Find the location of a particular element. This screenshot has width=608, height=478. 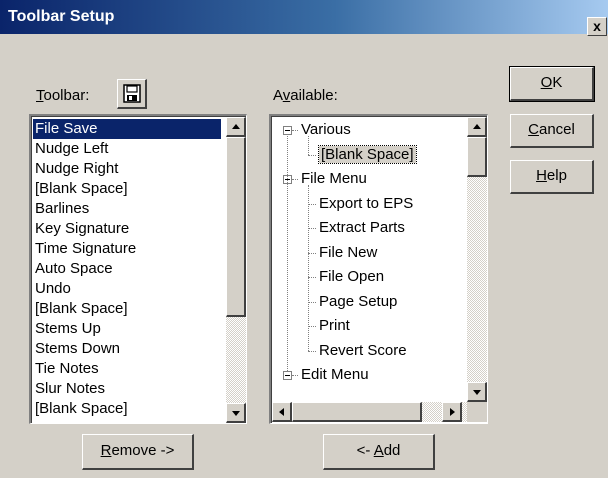

tree-node-label: Revert Score is located at coordinates (363, 350).